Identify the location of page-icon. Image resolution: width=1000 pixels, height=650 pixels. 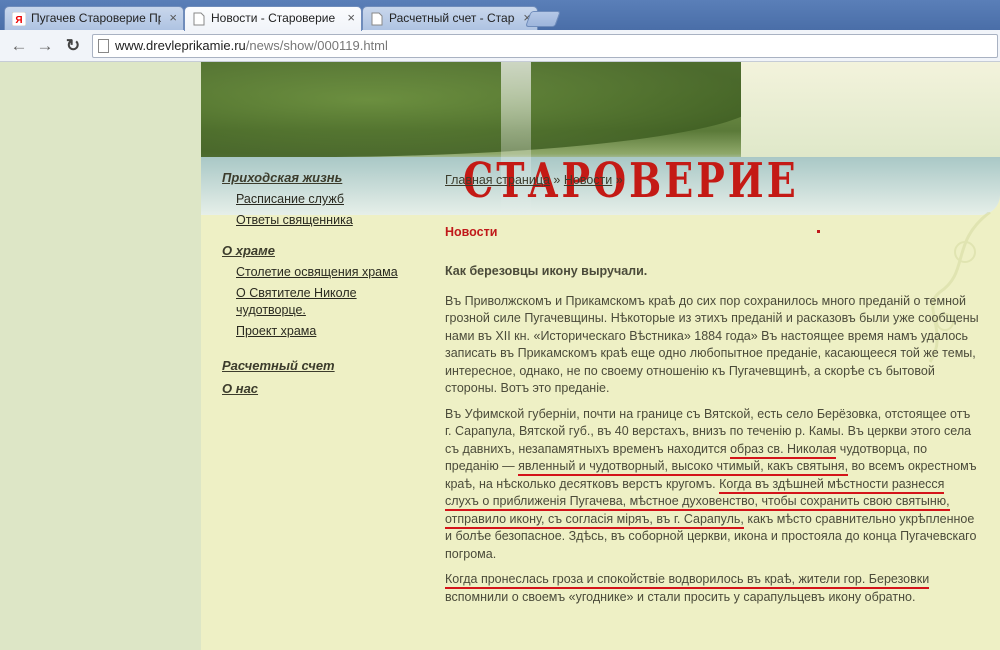
(103, 46).